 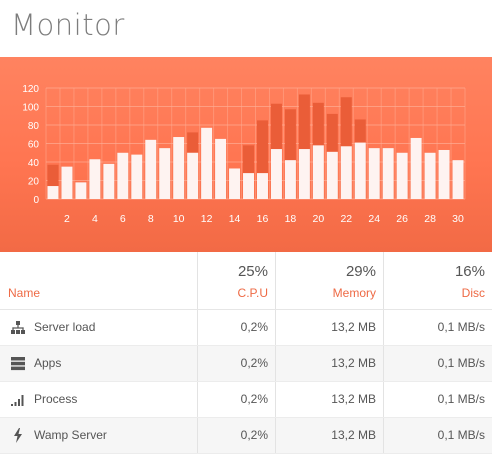 I want to click on y-tick-label: 0, so click(x=36, y=200).